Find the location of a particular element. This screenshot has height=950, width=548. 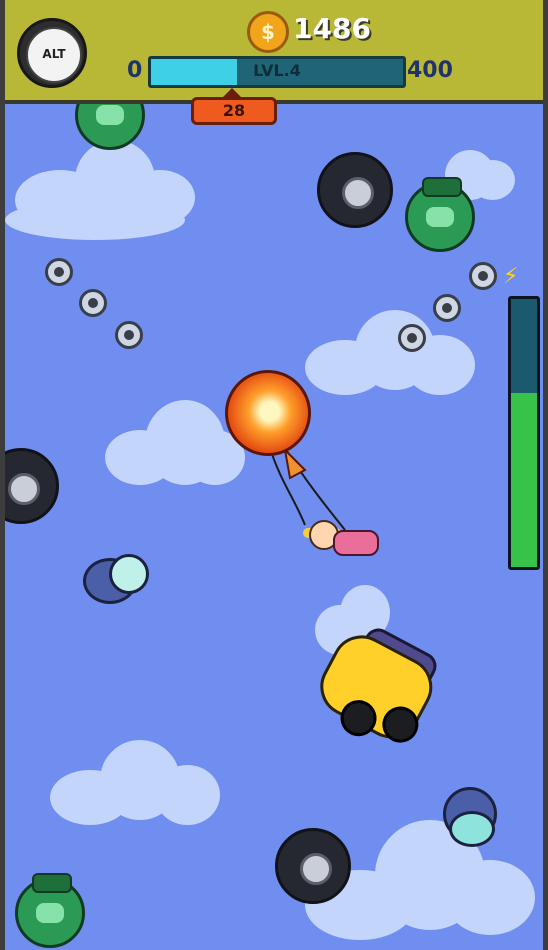

level-max: 400 is located at coordinates (430, 70).